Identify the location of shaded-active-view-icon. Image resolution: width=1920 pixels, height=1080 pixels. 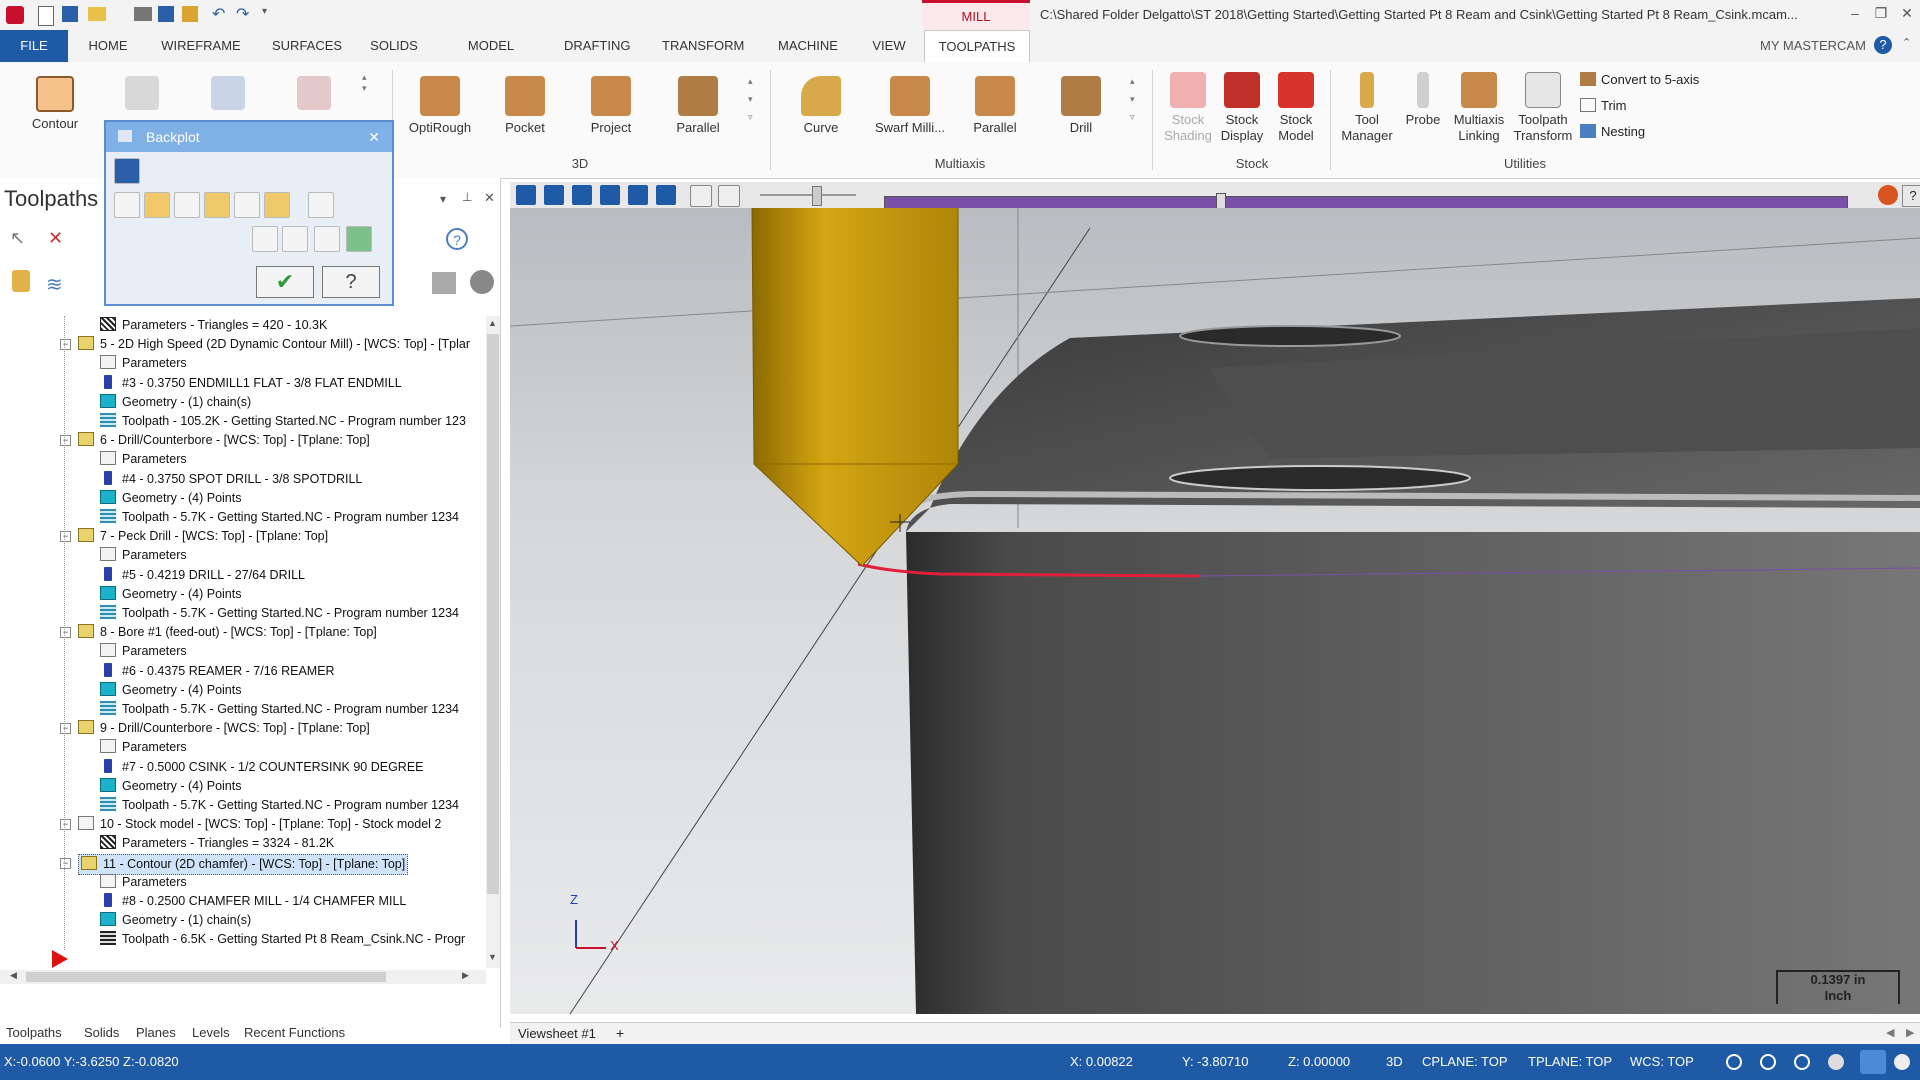
(1873, 1062).